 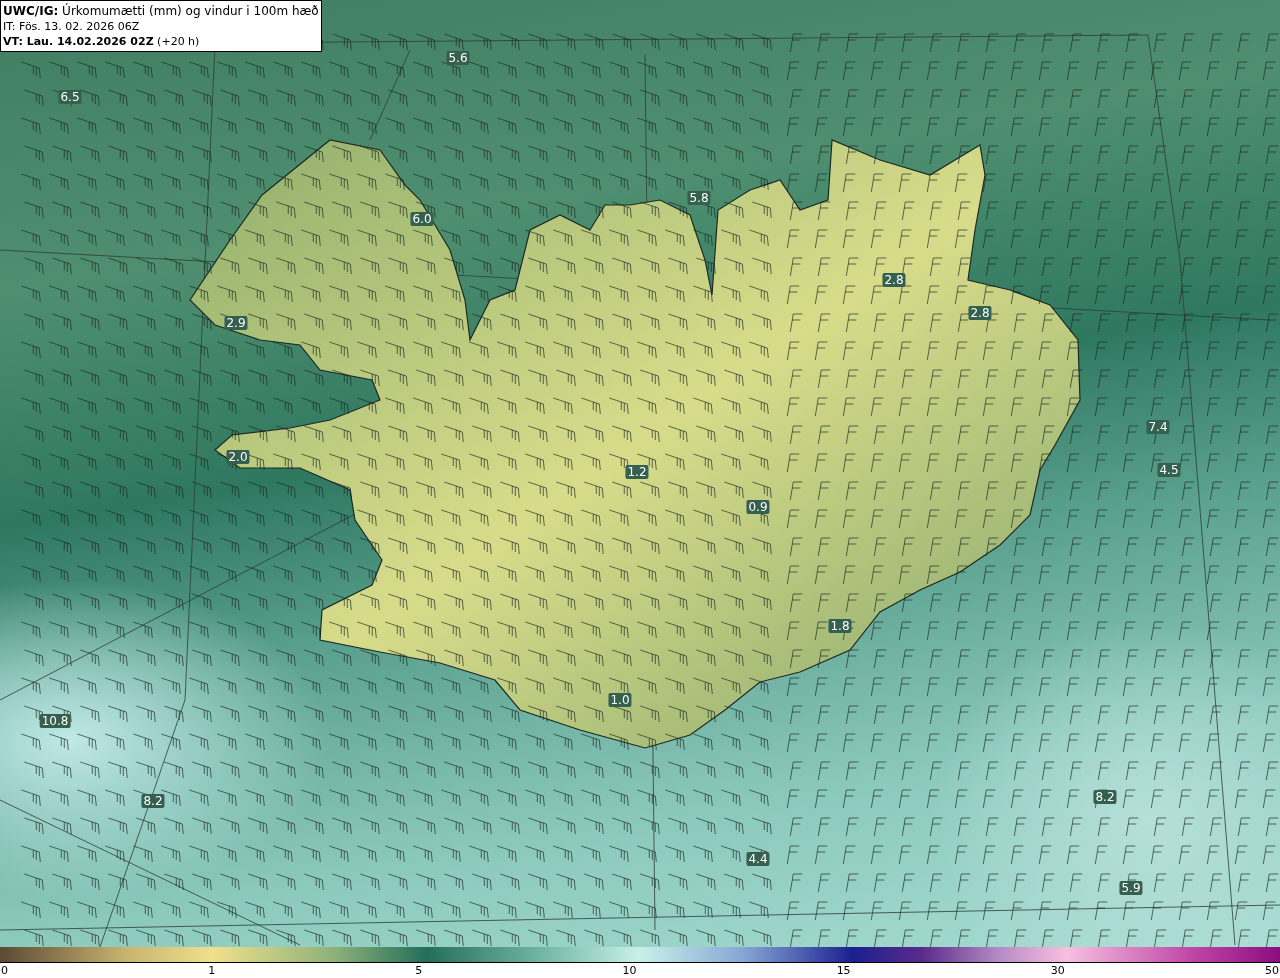 What do you see at coordinates (72, 26) in the screenshot?
I see `init-time: IT: Fös. 13. 02. 2026 06Z` at bounding box center [72, 26].